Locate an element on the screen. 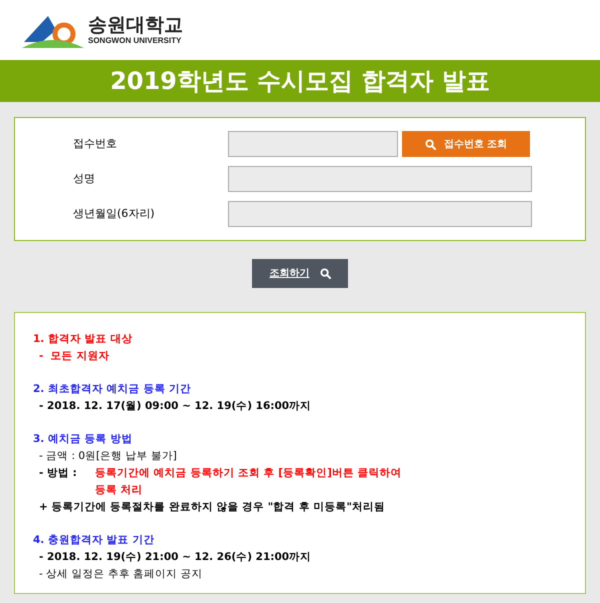  notice-text: - 상세 일정은 추후 홈페이지 공지 is located at coordinates (121, 574).